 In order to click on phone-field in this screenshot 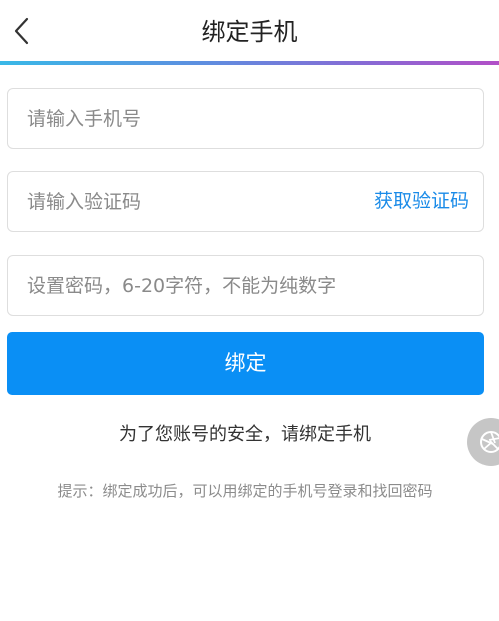, I will do `click(245, 118)`.